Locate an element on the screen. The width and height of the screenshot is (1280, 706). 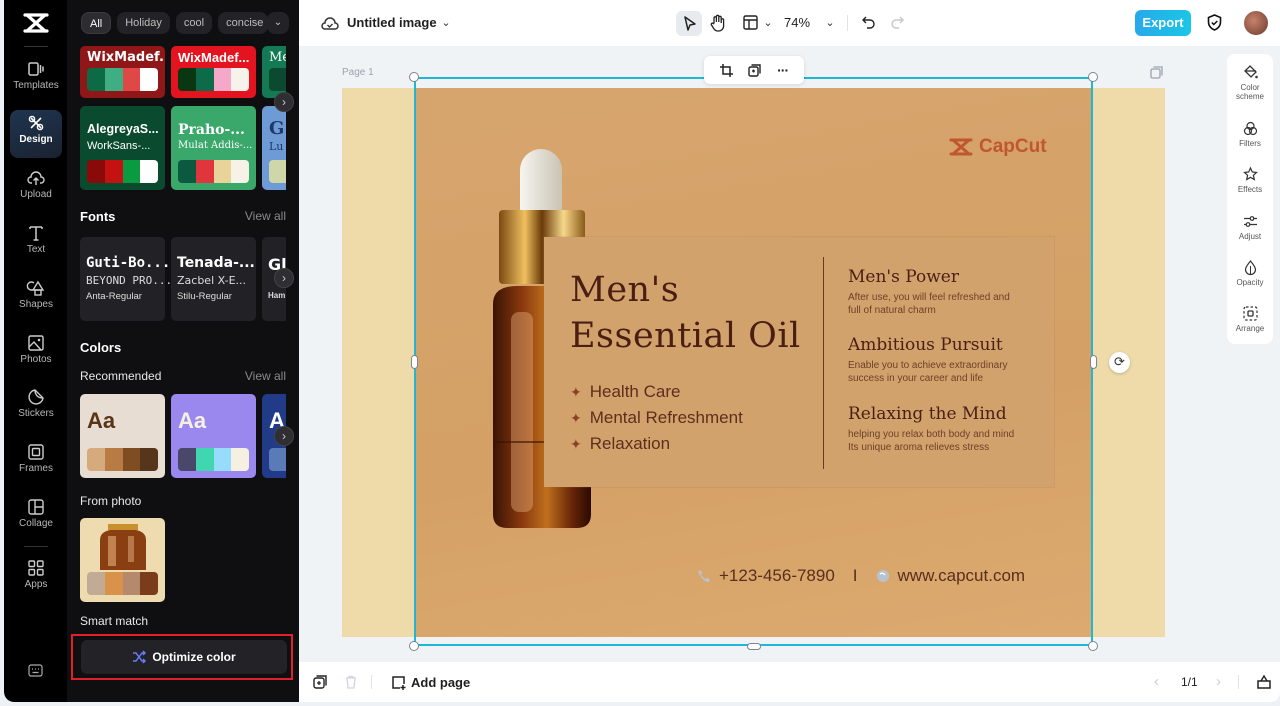
arrange-button: Arrange is located at coordinates (1250, 319).